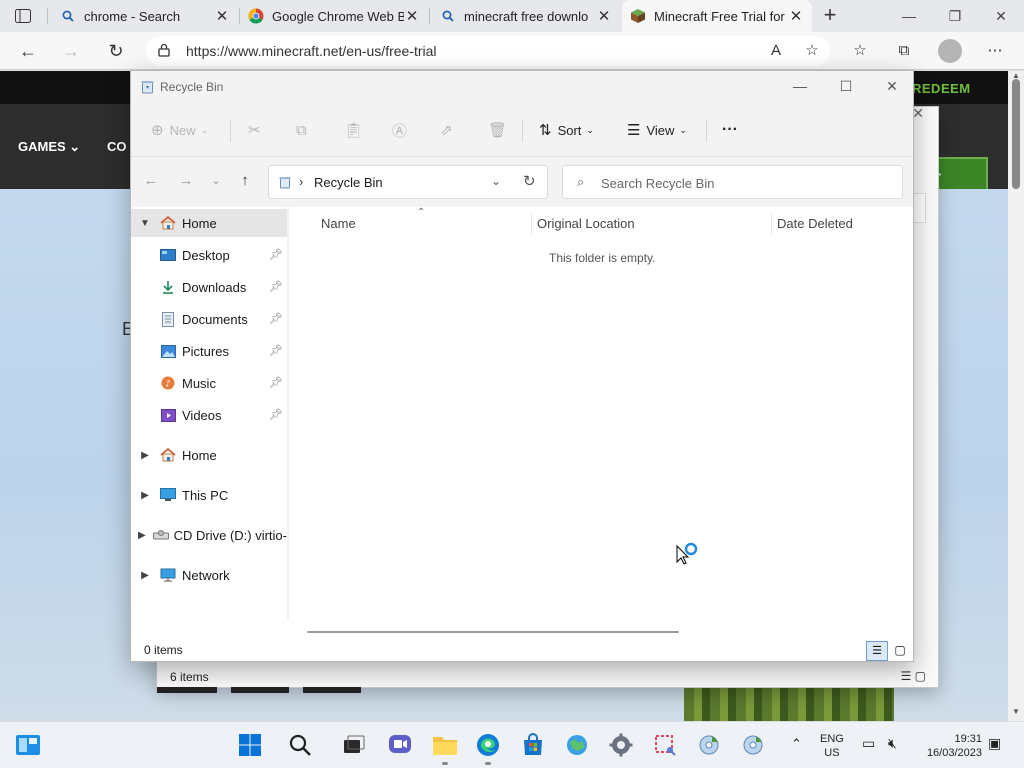 Image resolution: width=1024 pixels, height=768 pixels. Describe the element at coordinates (904, 51) in the screenshot. I see `collections-icon: ⧉` at that location.